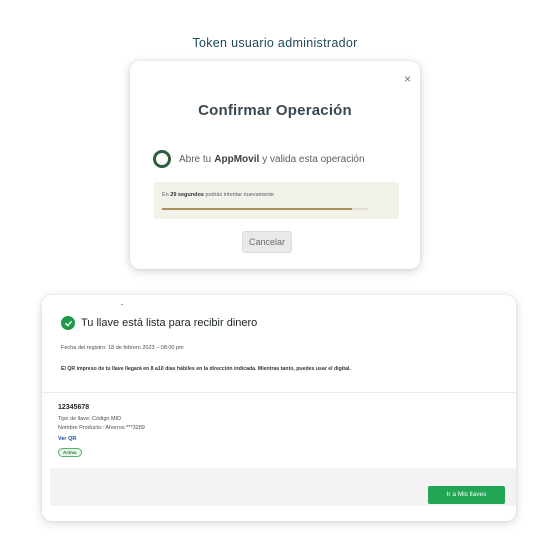 This screenshot has width=550, height=550. I want to click on check-circle-icon, so click(68, 323).